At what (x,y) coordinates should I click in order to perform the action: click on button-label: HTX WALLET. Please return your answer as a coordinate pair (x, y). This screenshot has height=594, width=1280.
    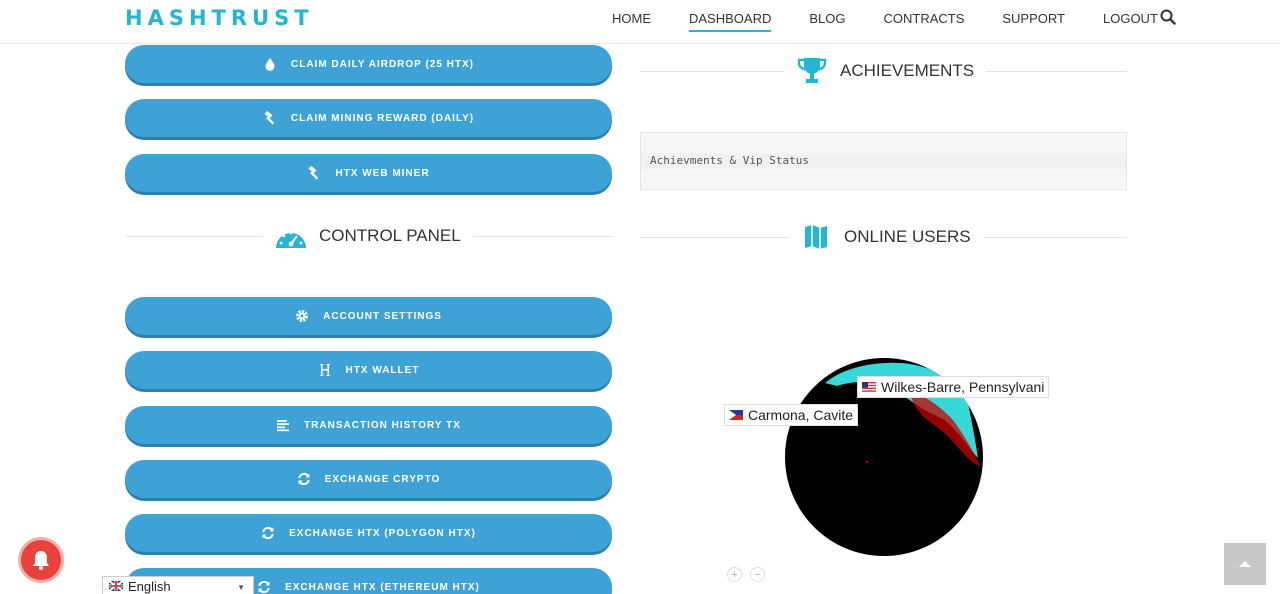
    Looking at the image, I should click on (382, 370).